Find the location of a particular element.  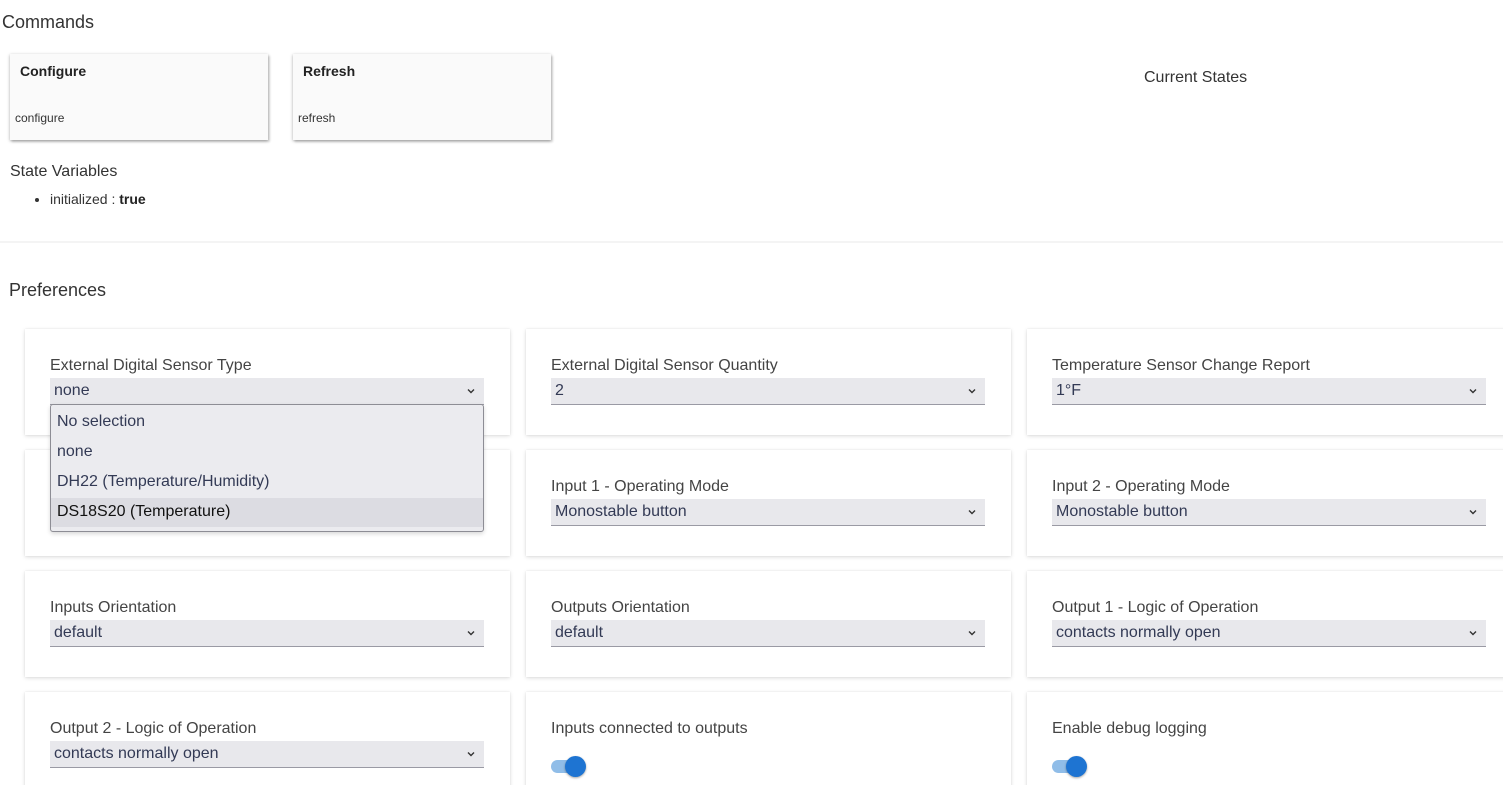

pref-card-temperature-change-report: Temperature Sensor Change Report 1°F is located at coordinates (1265, 382).